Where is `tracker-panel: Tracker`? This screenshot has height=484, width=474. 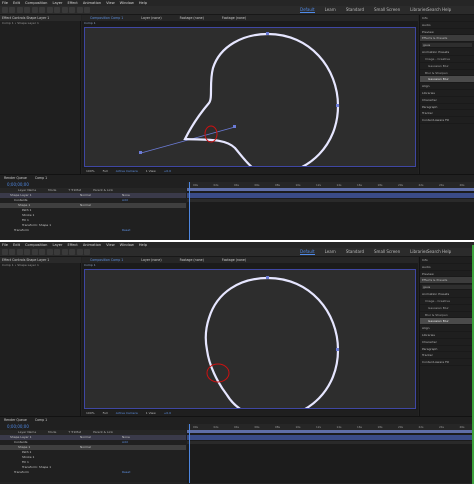 tracker-panel: Tracker is located at coordinates (447, 356).